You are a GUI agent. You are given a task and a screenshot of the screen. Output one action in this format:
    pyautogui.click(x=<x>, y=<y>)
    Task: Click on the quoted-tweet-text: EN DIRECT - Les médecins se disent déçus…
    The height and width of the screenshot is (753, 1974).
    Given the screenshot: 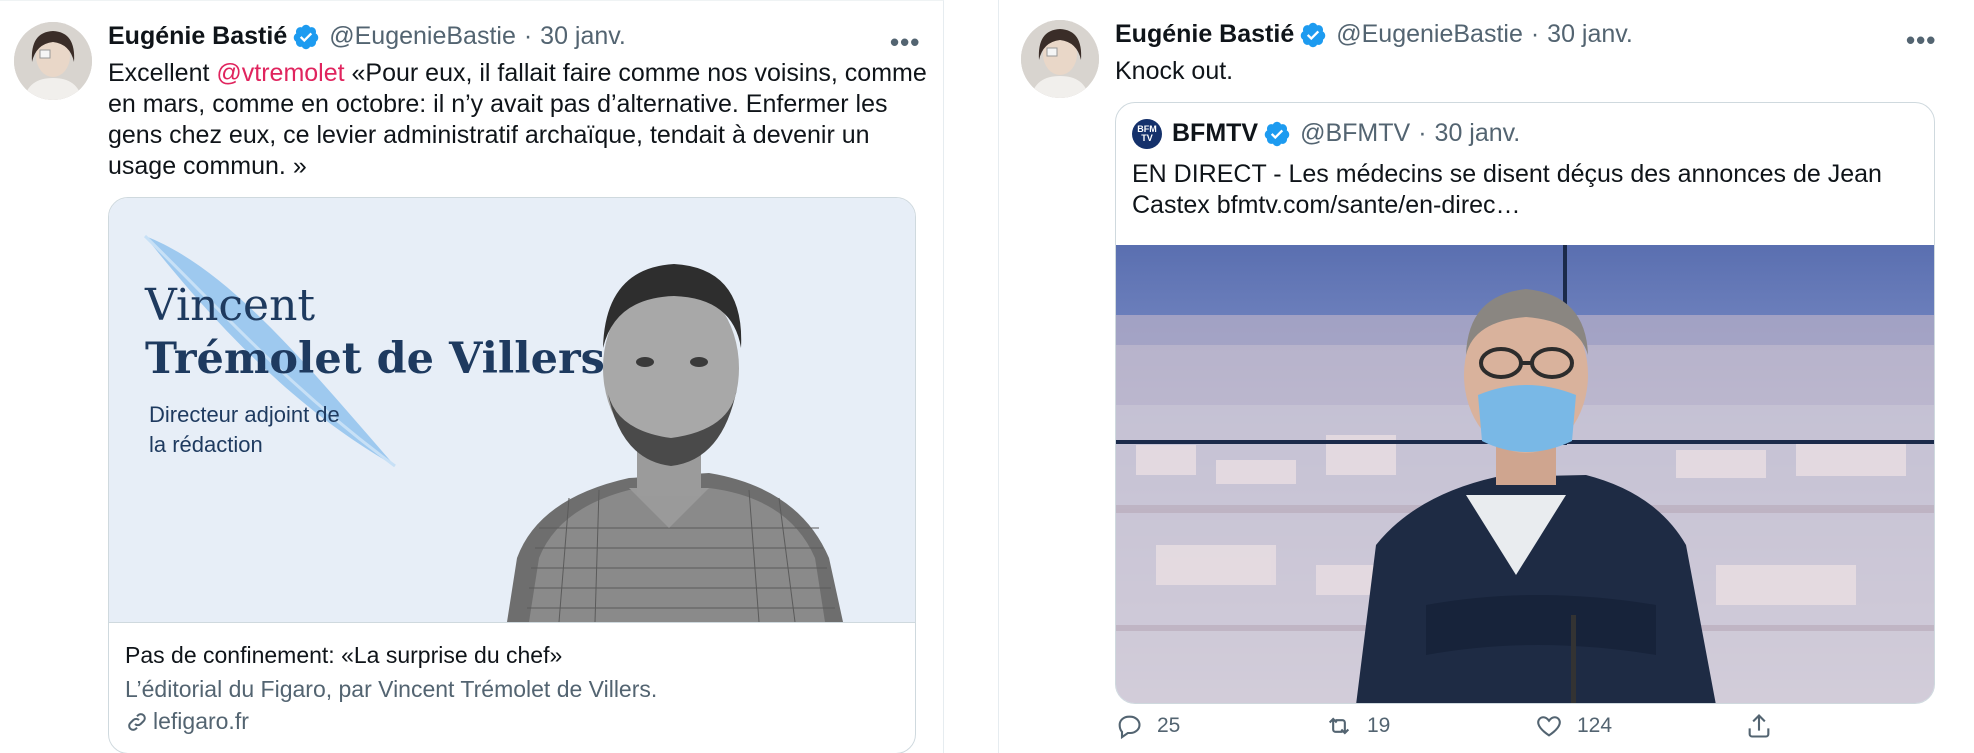 What is the action you would take?
    pyautogui.click(x=1507, y=189)
    